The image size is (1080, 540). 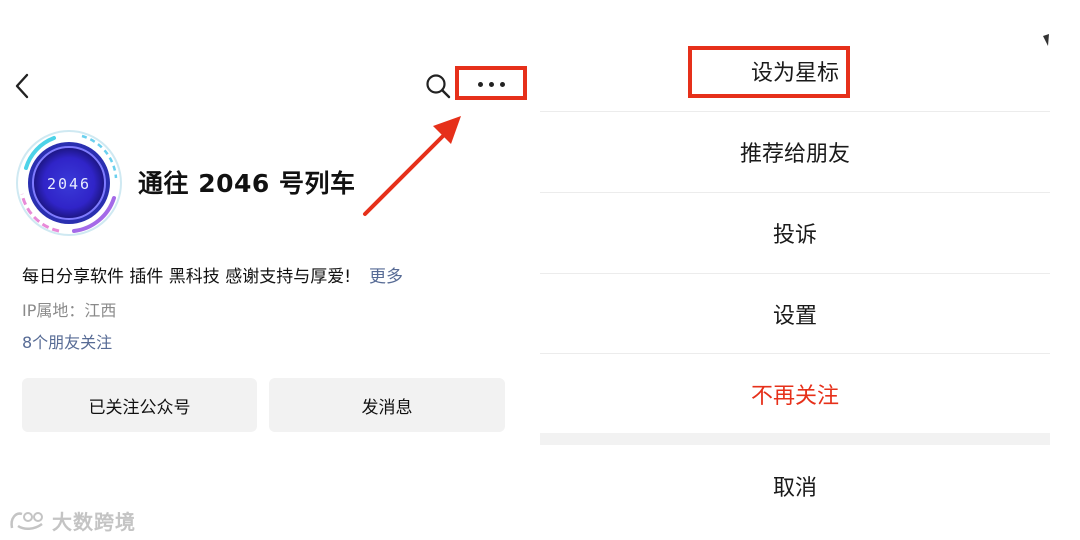 What do you see at coordinates (387, 405) in the screenshot?
I see `send-message-button: 发消息` at bounding box center [387, 405].